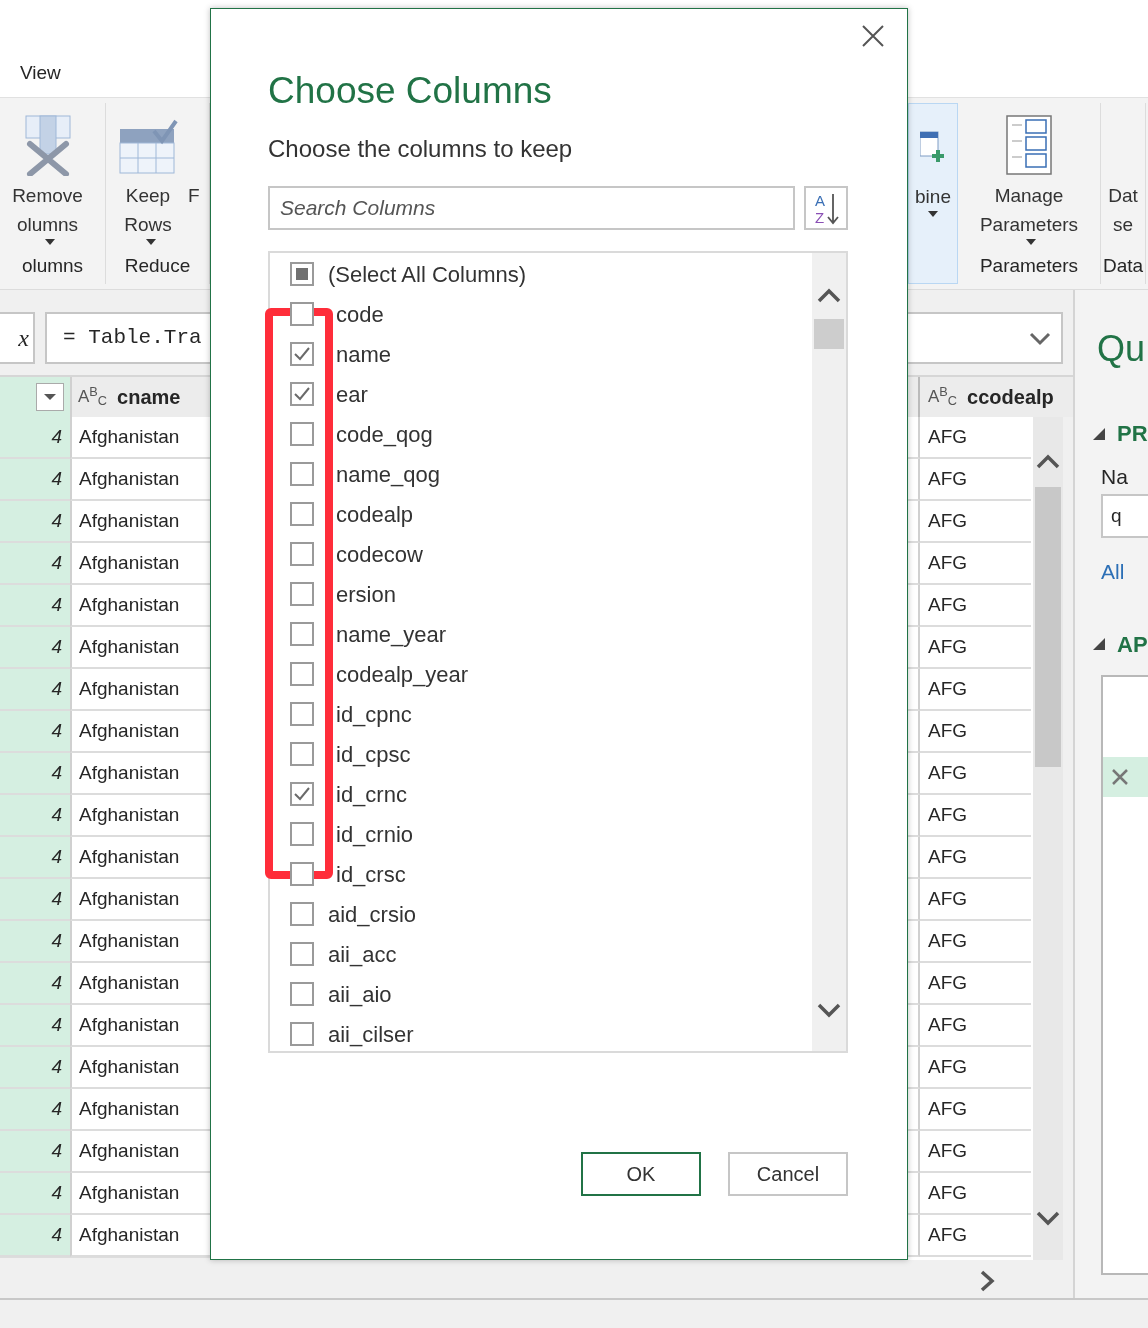 The image size is (1148, 1328). I want to click on column-name: ear, so click(352, 394).